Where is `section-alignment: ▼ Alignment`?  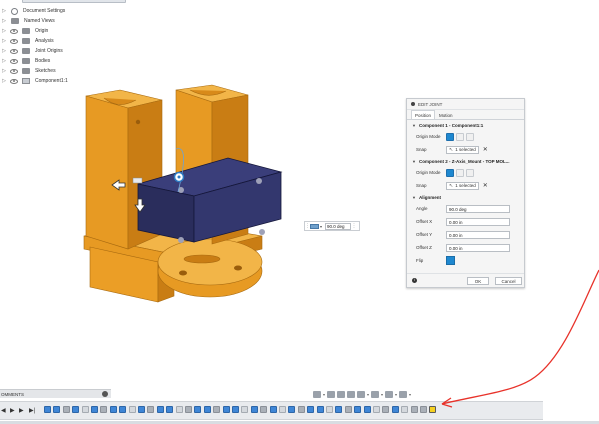 section-alignment: ▼ Alignment is located at coordinates (465, 197).